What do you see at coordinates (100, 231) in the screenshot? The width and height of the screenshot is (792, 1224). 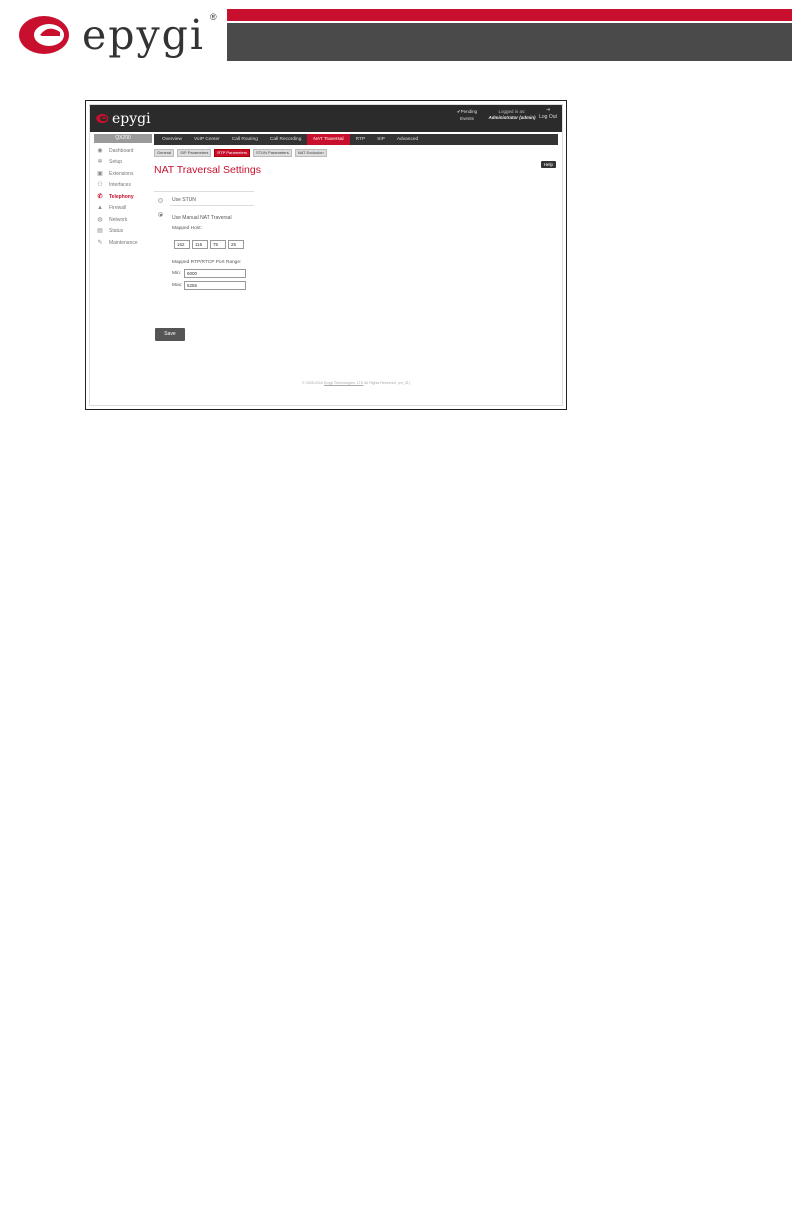 I see `status-icon: ▤` at bounding box center [100, 231].